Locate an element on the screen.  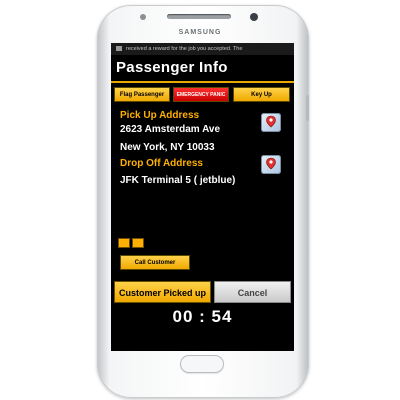
cancel-button: Cancel is located at coordinates (252, 292).